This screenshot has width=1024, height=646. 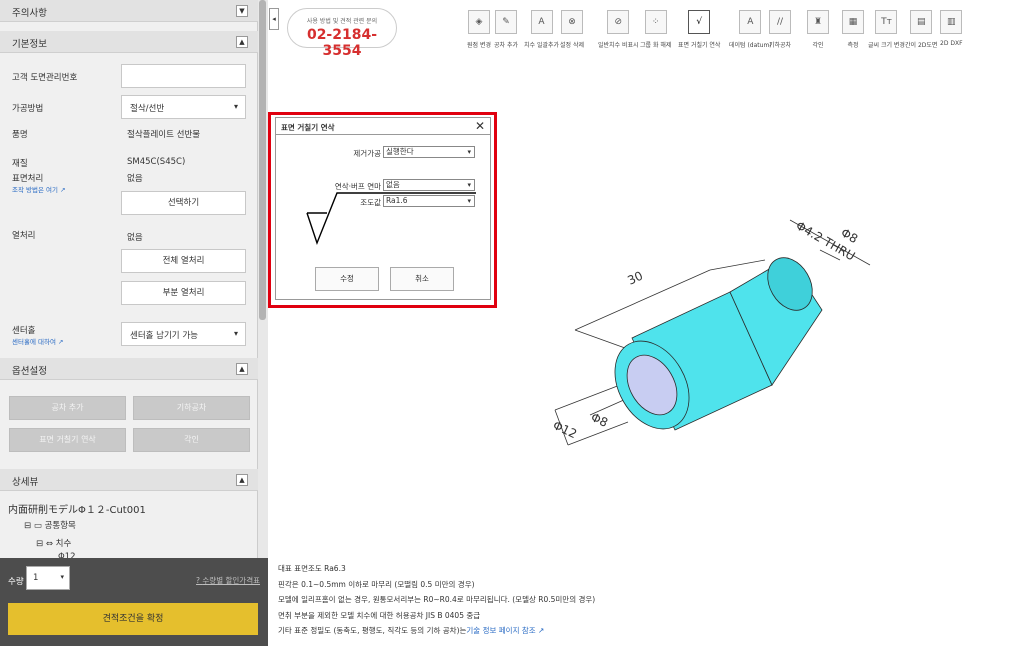 I want to click on surface-help-link: 조작 방법은 여기 ↗, so click(x=39, y=189).